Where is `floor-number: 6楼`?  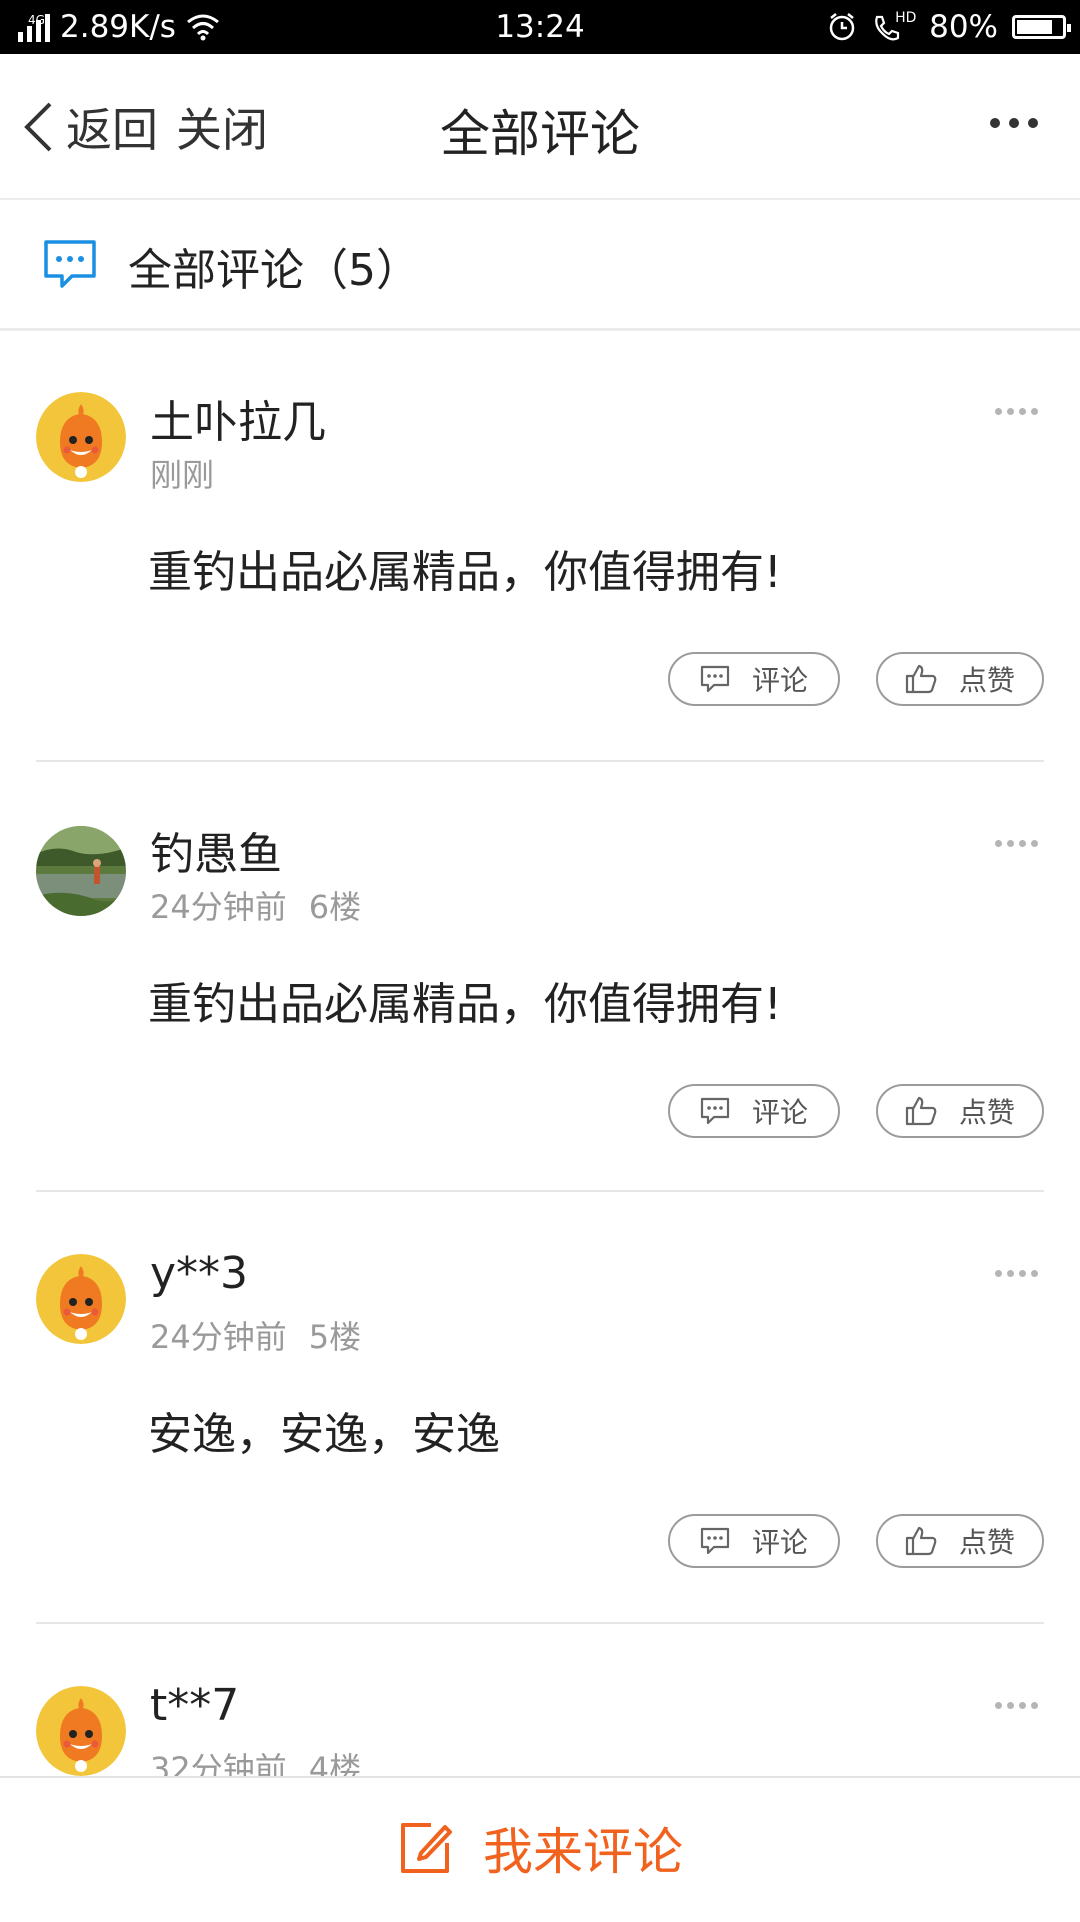
floor-number: 6楼 is located at coordinates (335, 907).